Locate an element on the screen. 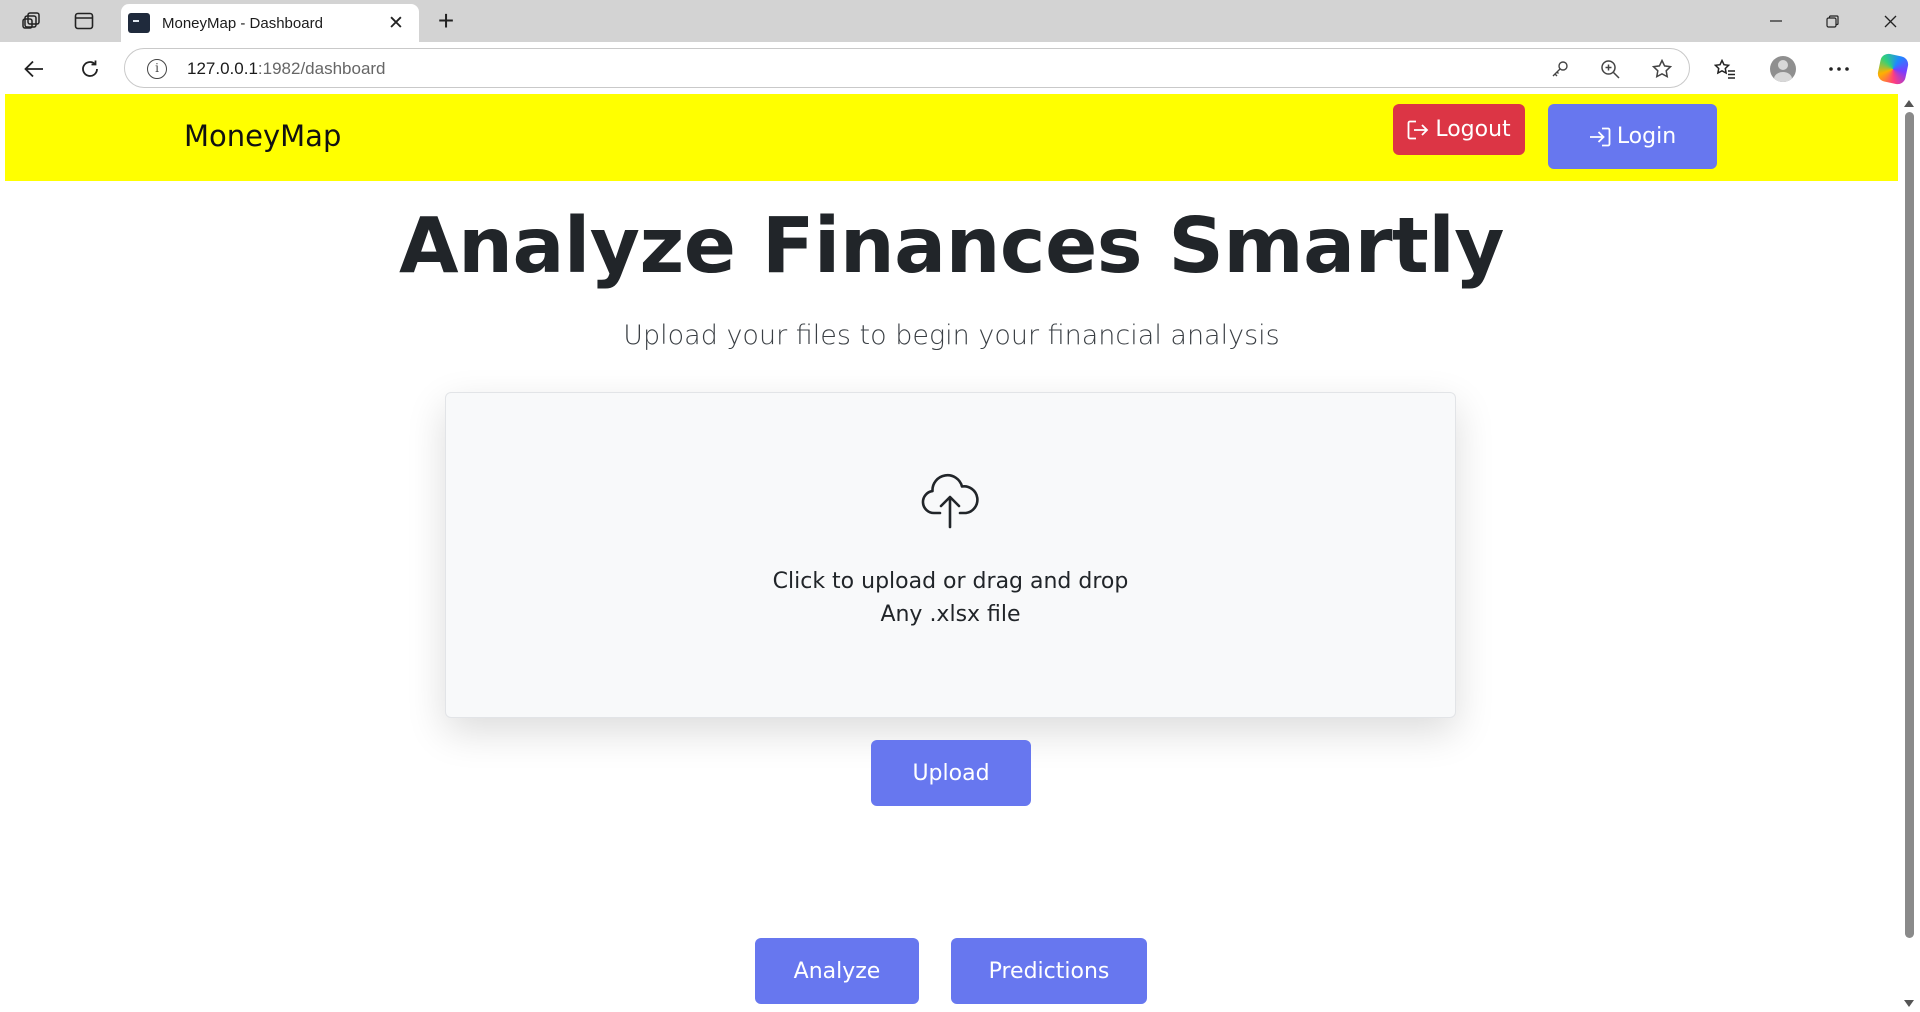  browser-tab-bar: MoneyMap - Dashboard ✕ + is located at coordinates (960, 21).